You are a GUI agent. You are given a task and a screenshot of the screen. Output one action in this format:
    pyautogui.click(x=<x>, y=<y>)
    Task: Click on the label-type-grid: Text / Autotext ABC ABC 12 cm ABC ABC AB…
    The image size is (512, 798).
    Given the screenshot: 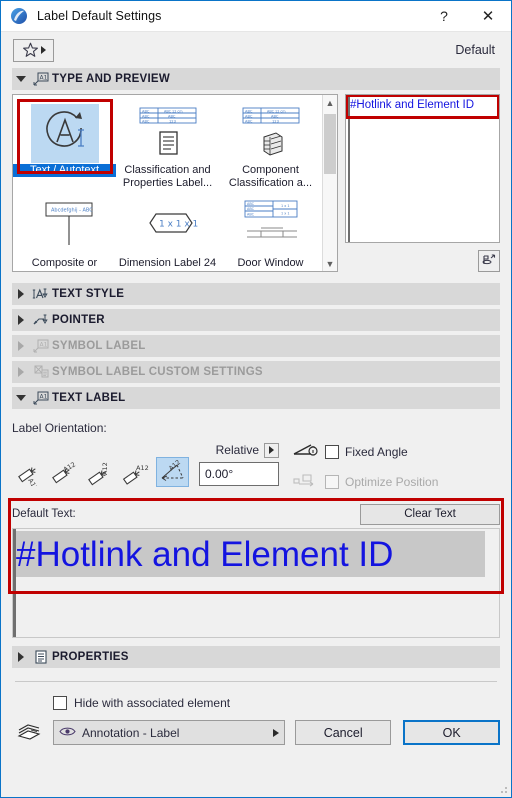 What is the action you would take?
    pyautogui.click(x=167, y=183)
    